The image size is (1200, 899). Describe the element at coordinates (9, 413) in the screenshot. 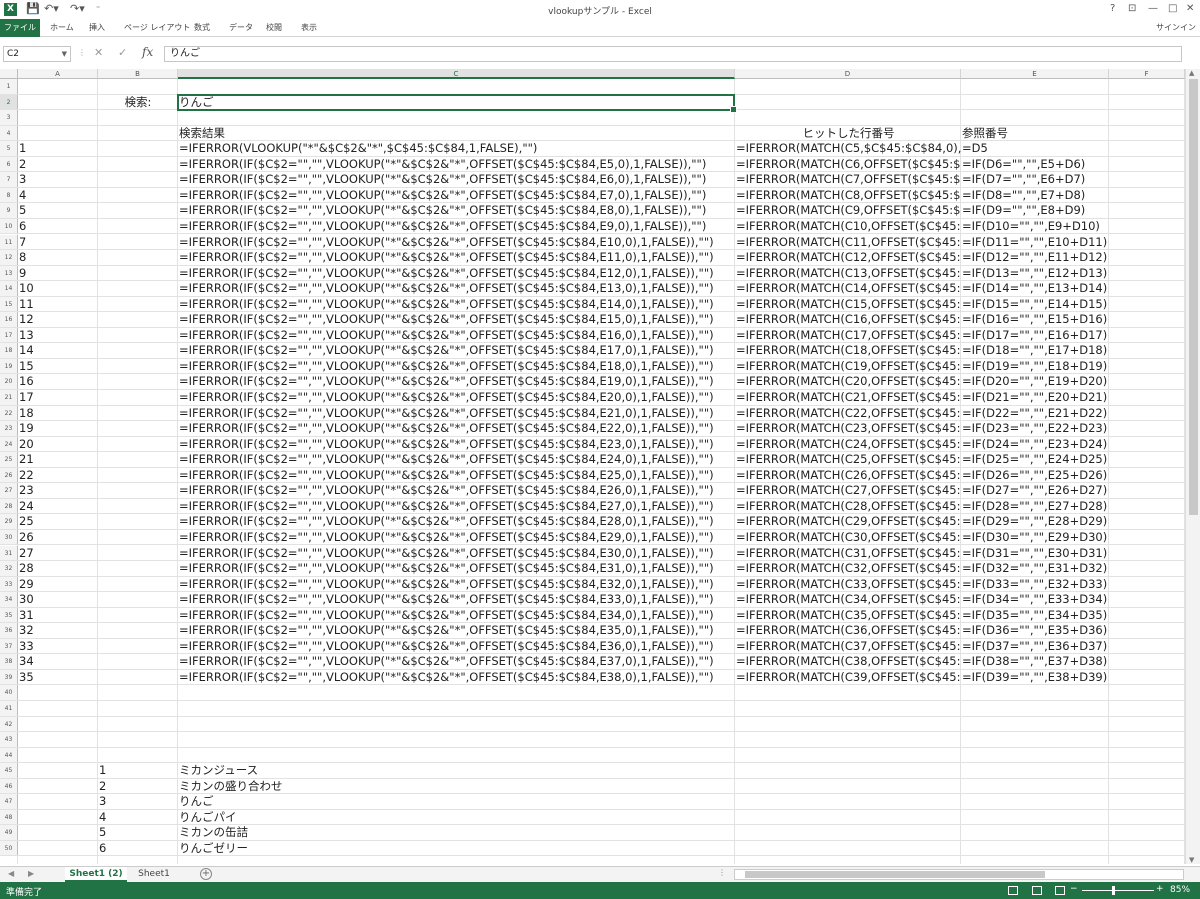

I see `row-header: 22` at that location.